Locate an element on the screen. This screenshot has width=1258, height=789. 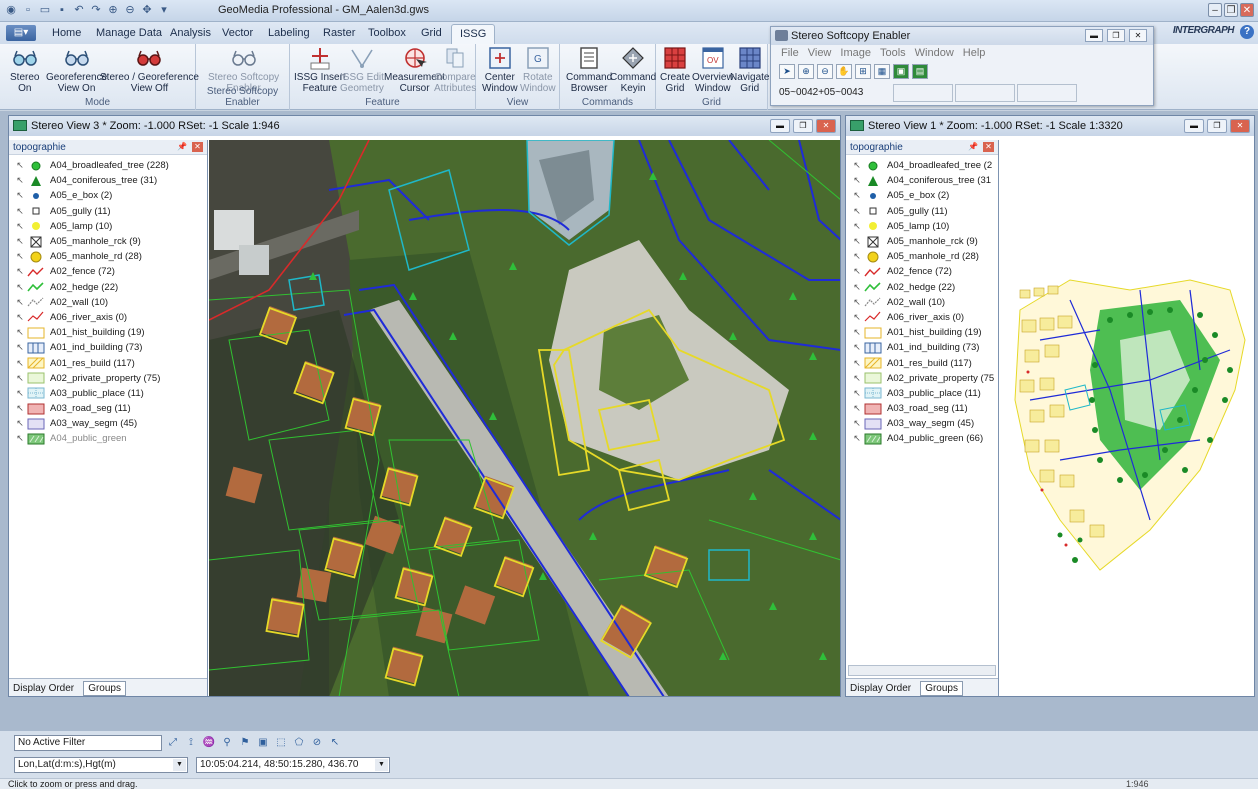
compare-attributes-button: Compare Attributes is located at coordinates (455, 70).